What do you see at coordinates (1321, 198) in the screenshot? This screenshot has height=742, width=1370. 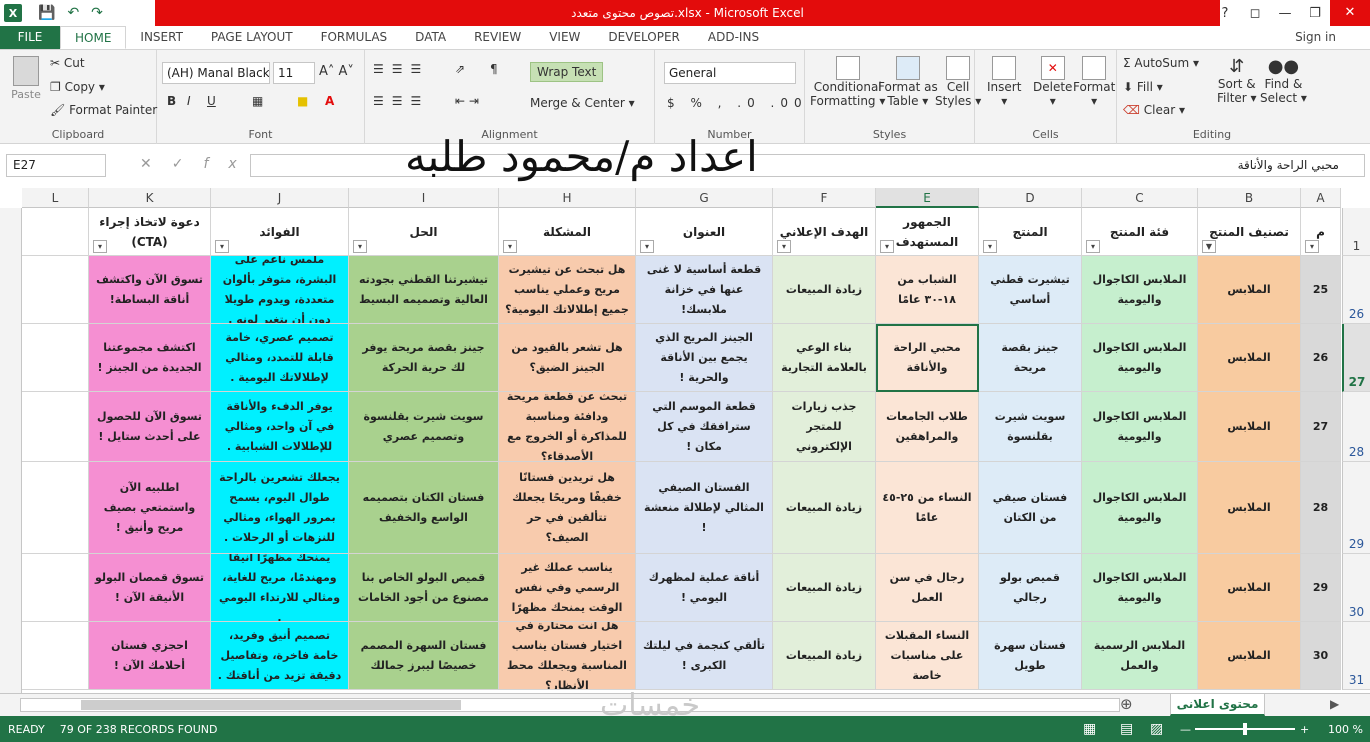 I see `column-header-a: A` at bounding box center [1321, 198].